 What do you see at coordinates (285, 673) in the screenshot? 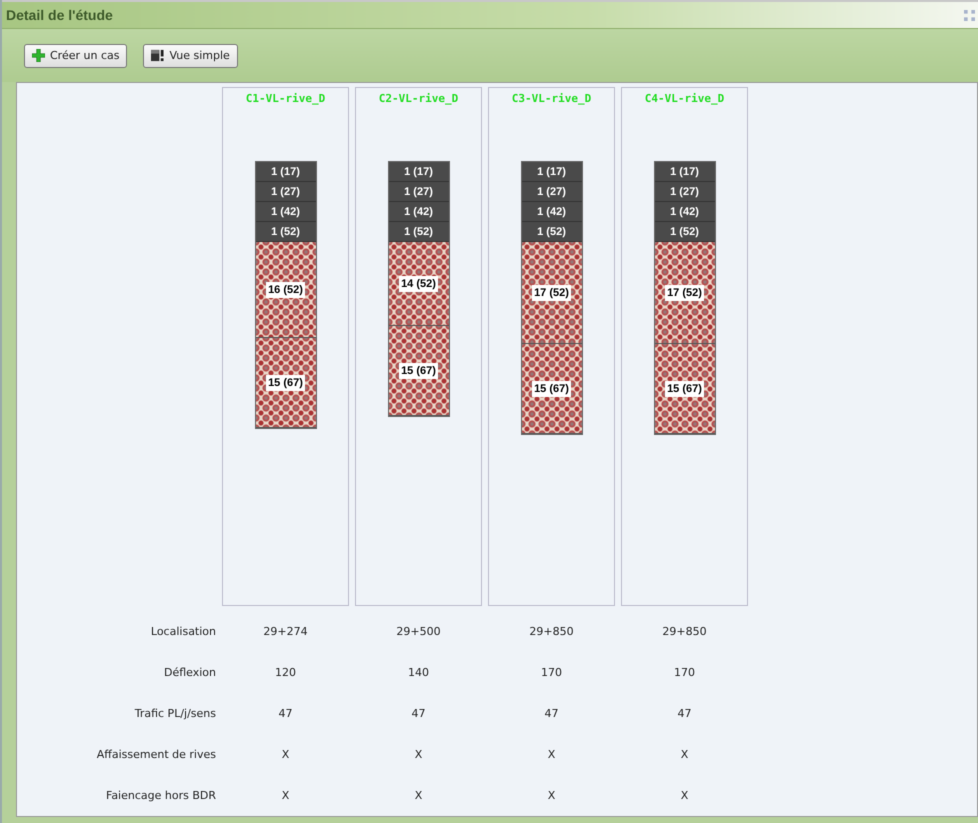
I see `property-value: 120` at bounding box center [285, 673].